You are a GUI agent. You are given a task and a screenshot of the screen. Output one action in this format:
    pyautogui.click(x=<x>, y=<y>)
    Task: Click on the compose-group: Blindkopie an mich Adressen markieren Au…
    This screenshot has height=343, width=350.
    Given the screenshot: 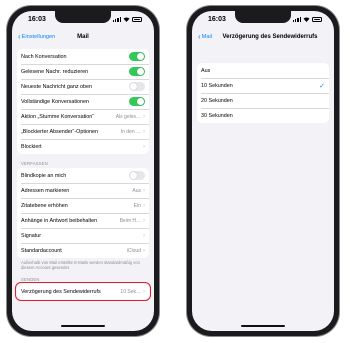 What is the action you would take?
    pyautogui.click(x=83, y=213)
    